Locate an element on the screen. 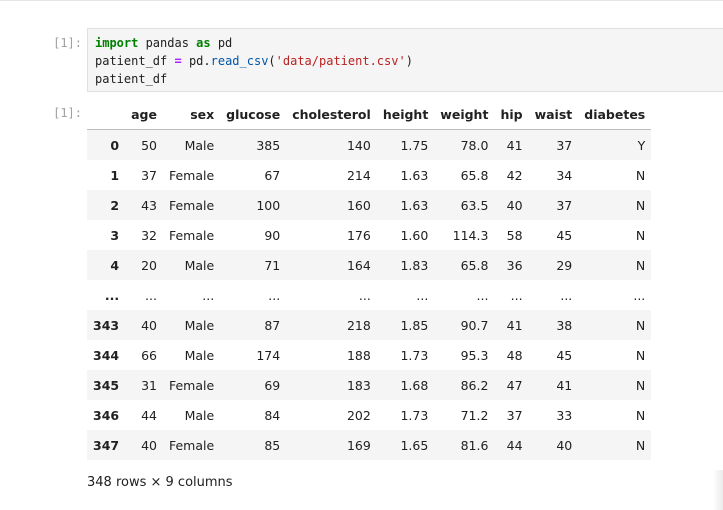  row-index: 0 is located at coordinates (115, 145).